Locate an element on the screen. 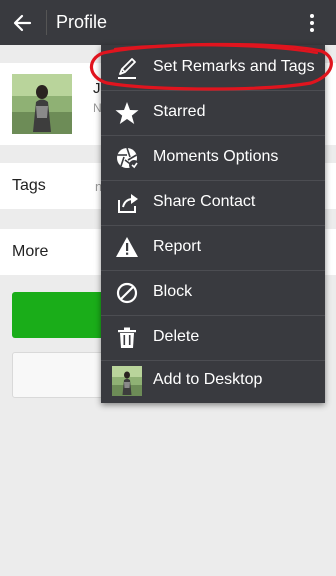 The image size is (336, 576). menu-item-share-contact: Share Contact is located at coordinates (213, 202).